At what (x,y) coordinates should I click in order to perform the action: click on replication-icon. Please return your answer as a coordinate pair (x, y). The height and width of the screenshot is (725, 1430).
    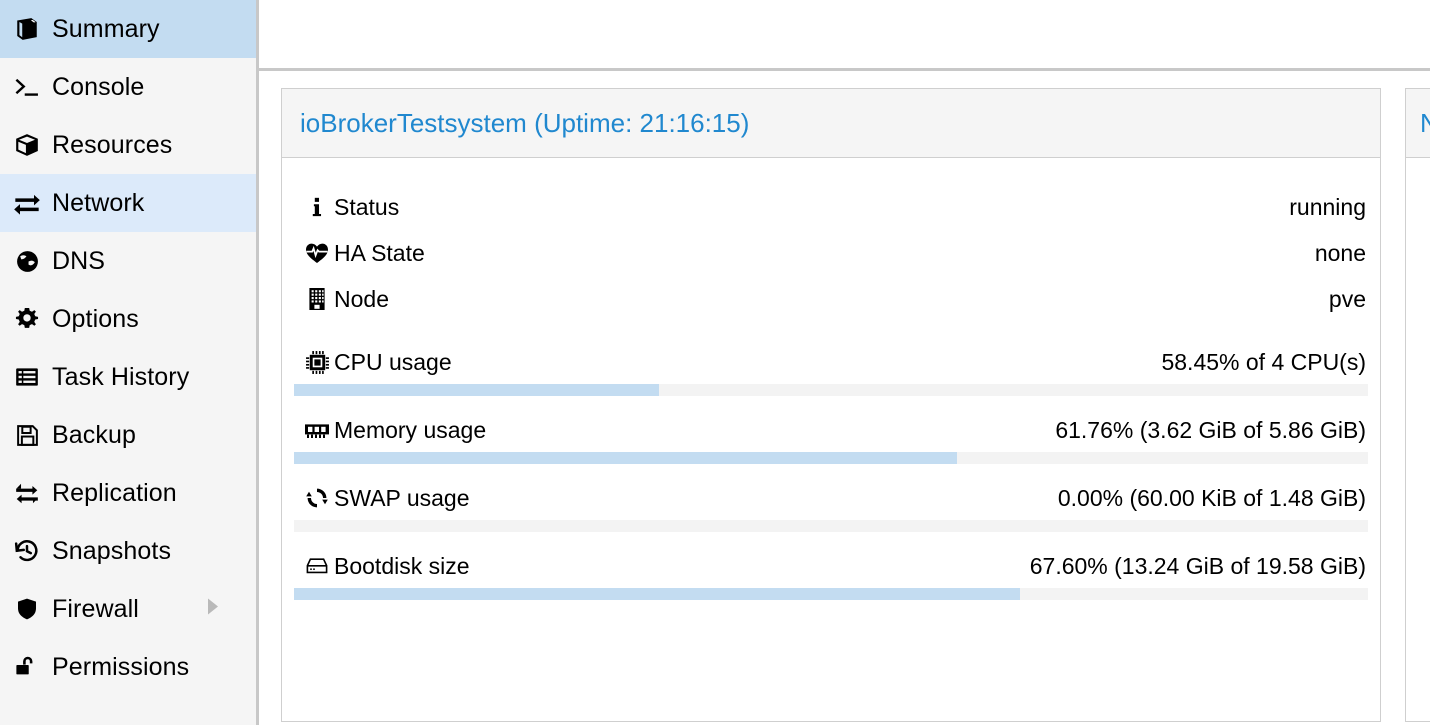
    Looking at the image, I should click on (27, 493).